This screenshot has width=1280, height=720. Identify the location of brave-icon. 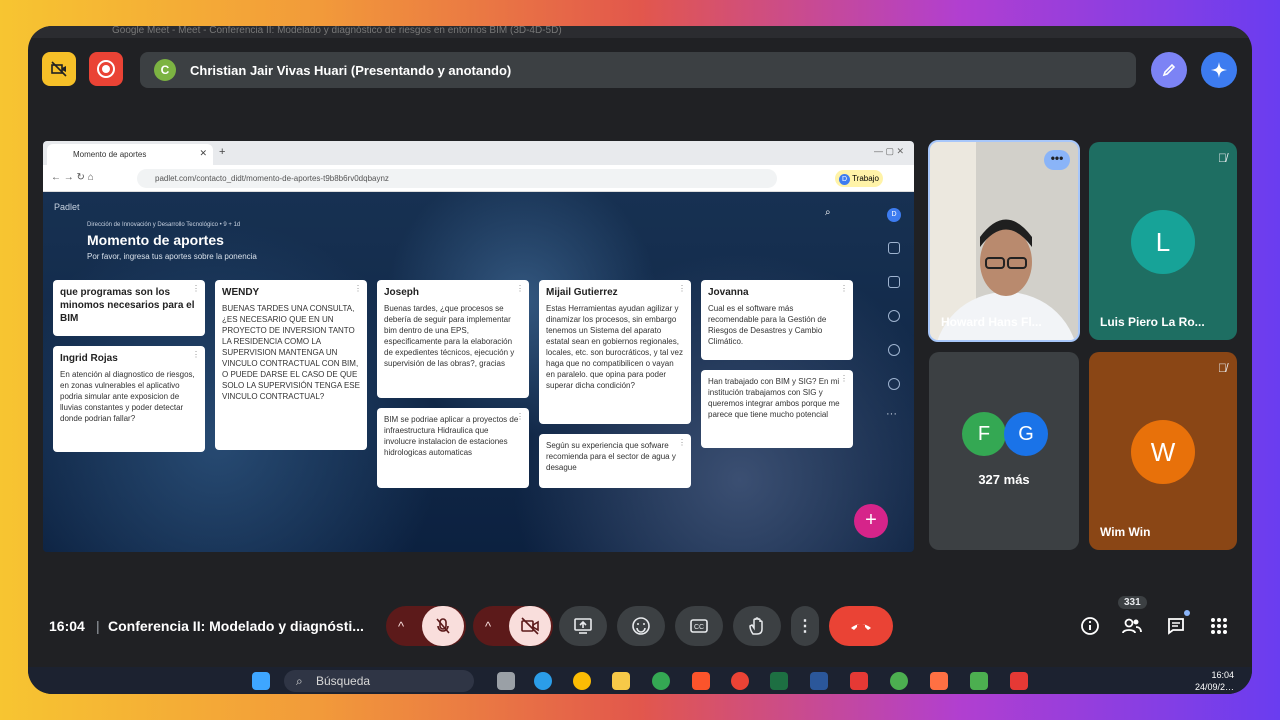
(701, 681).